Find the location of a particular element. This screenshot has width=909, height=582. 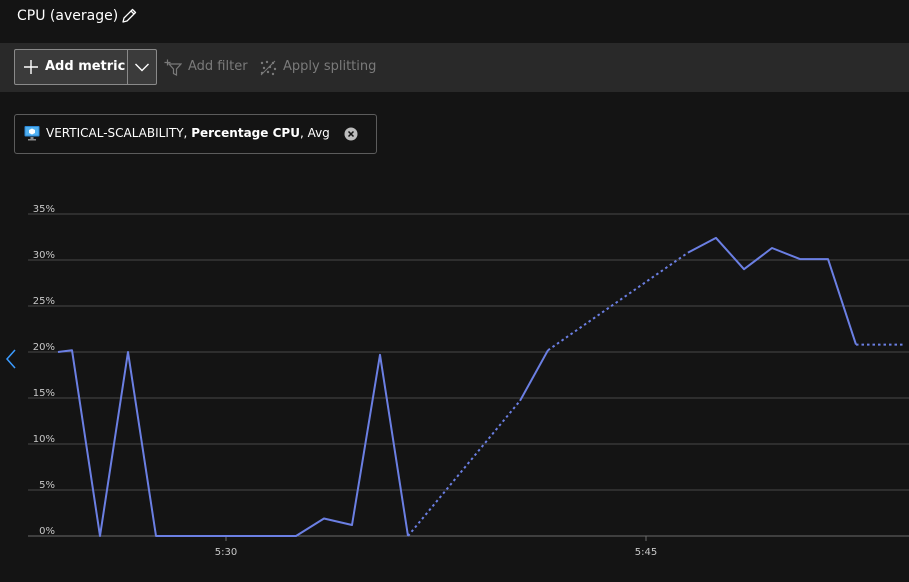

metric-name: Percentage CPU is located at coordinates (245, 133).